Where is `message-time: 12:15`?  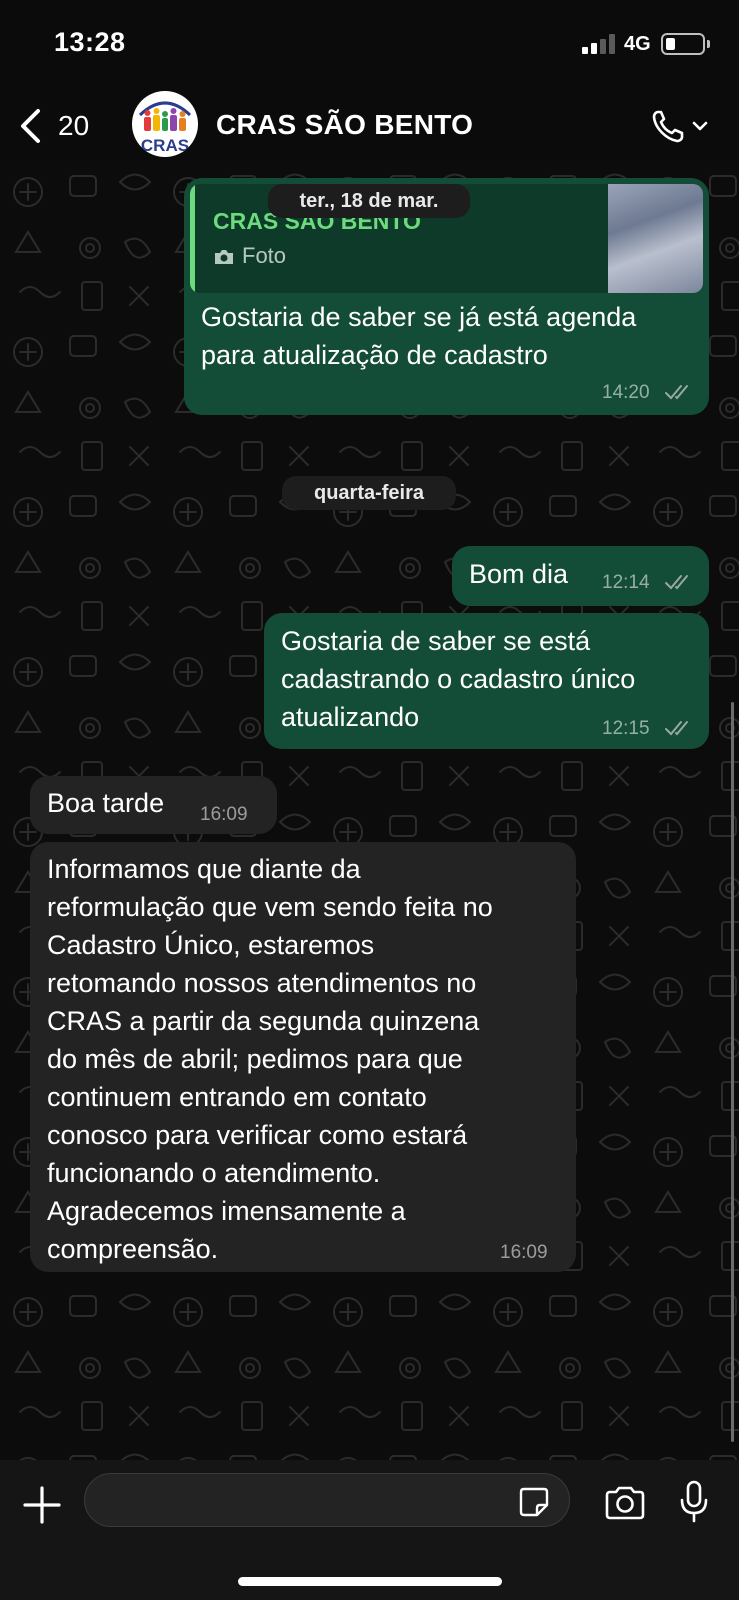 message-time: 12:15 is located at coordinates (626, 728).